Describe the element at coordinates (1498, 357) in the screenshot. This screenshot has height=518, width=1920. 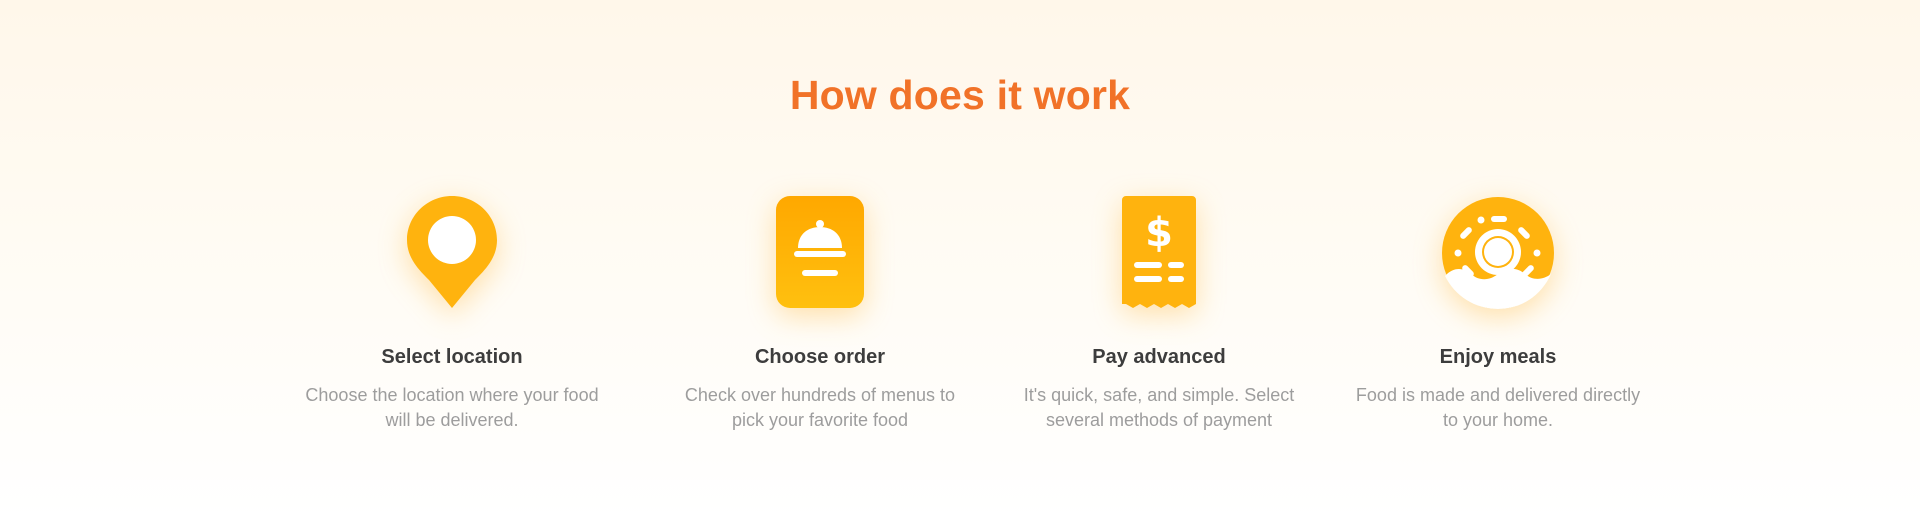
I see `step-title: Enjoy meals` at that location.